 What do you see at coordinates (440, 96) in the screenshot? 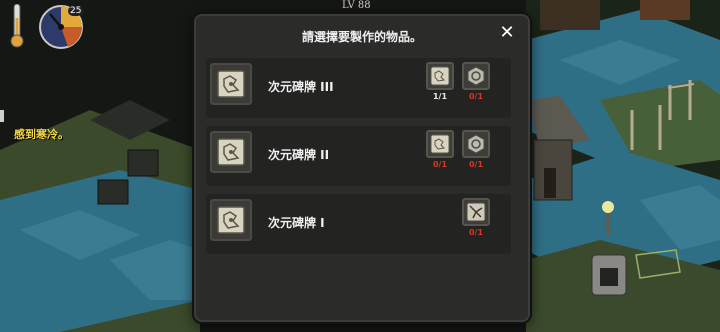
I see `ingredient-count: 1/1` at bounding box center [440, 96].